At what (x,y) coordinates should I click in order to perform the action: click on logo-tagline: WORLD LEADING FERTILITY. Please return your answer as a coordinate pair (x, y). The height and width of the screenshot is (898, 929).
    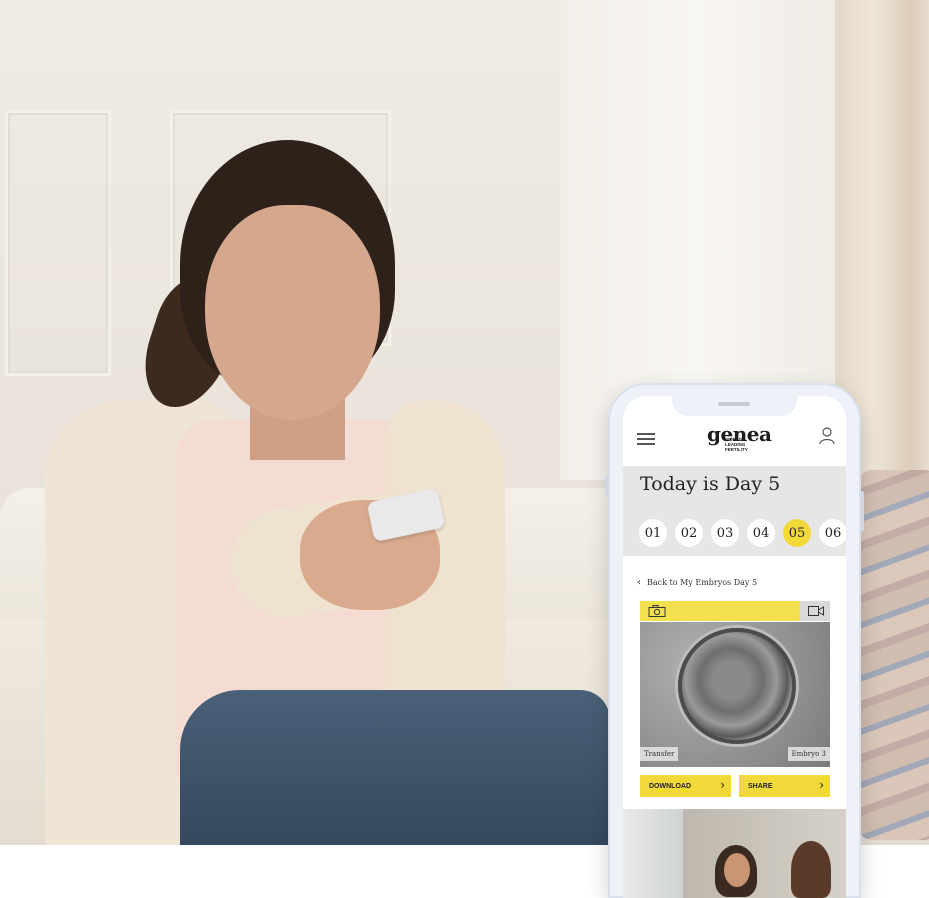
    Looking at the image, I should click on (736, 444).